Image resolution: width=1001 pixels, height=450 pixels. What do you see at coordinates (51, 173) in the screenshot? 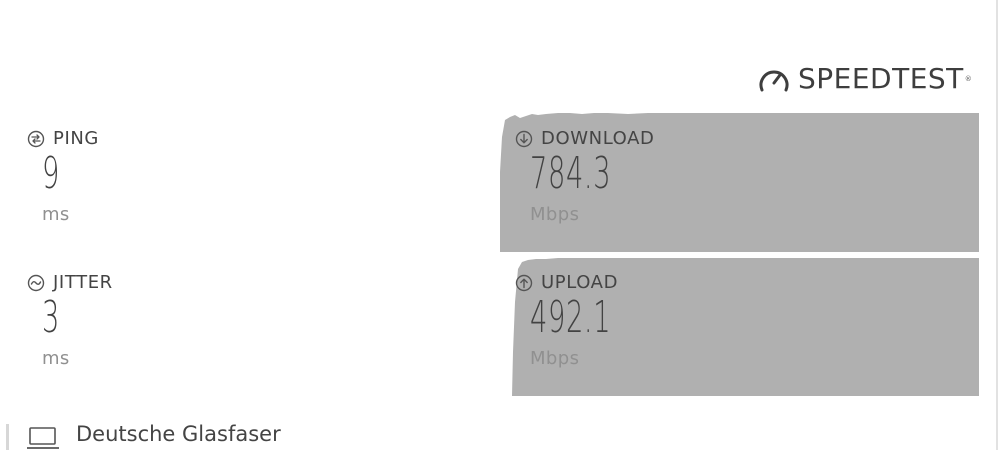
I see `ping-value: 9` at bounding box center [51, 173].